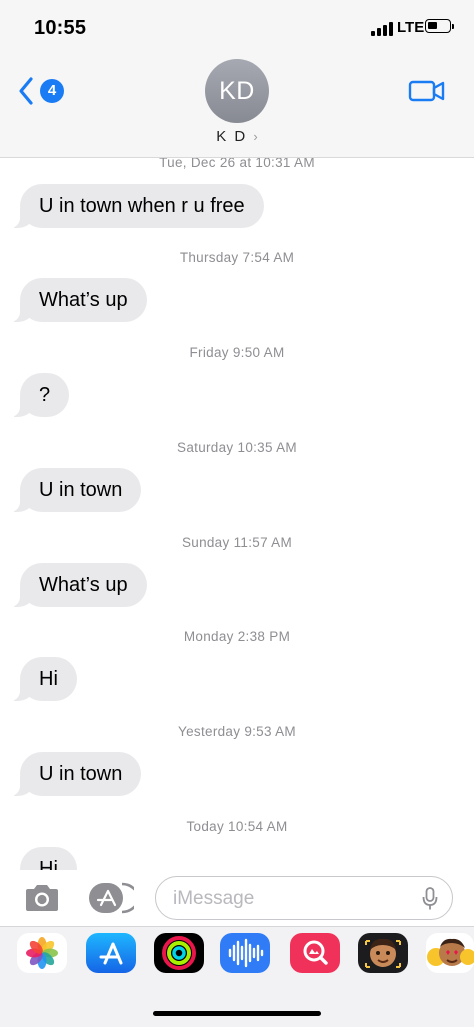 This screenshot has height=1027, width=474. Describe the element at coordinates (237, 636) in the screenshot. I see `message-timestamp: Monday 2:38 PM` at that location.